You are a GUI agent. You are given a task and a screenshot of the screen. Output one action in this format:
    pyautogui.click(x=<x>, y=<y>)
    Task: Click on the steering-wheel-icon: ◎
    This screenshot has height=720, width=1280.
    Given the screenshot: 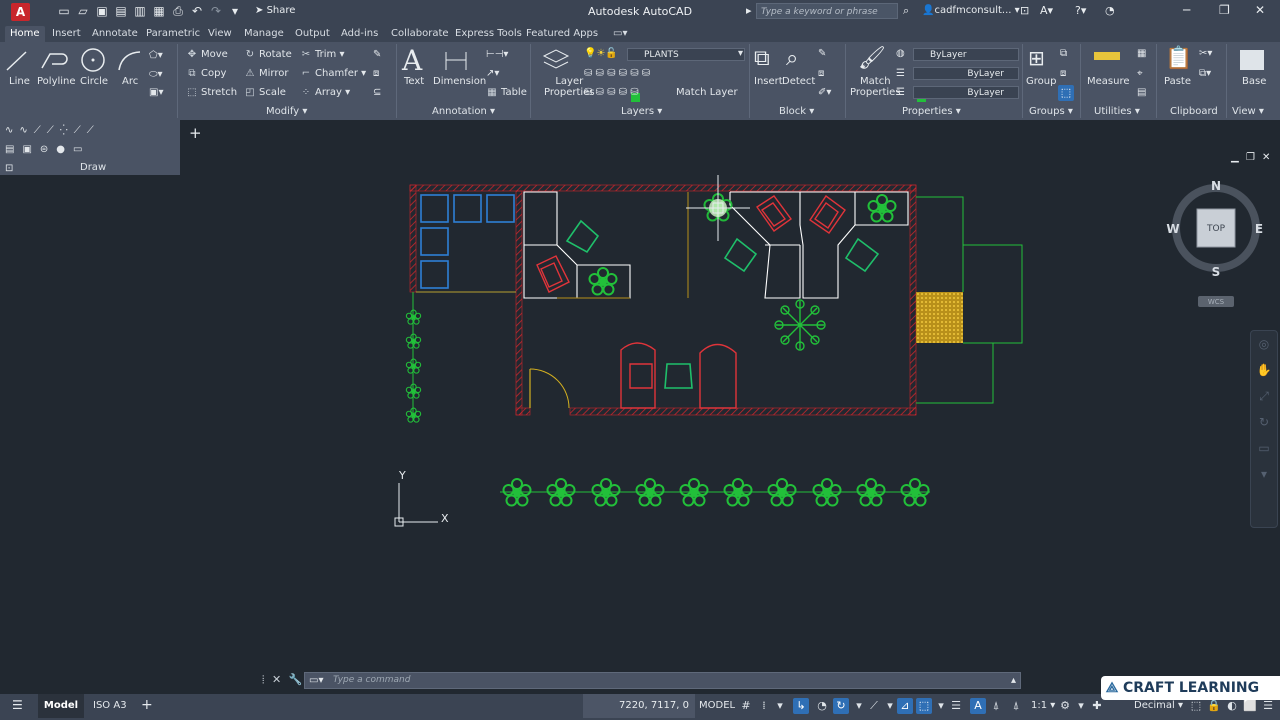 What is the action you would take?
    pyautogui.click(x=1264, y=344)
    